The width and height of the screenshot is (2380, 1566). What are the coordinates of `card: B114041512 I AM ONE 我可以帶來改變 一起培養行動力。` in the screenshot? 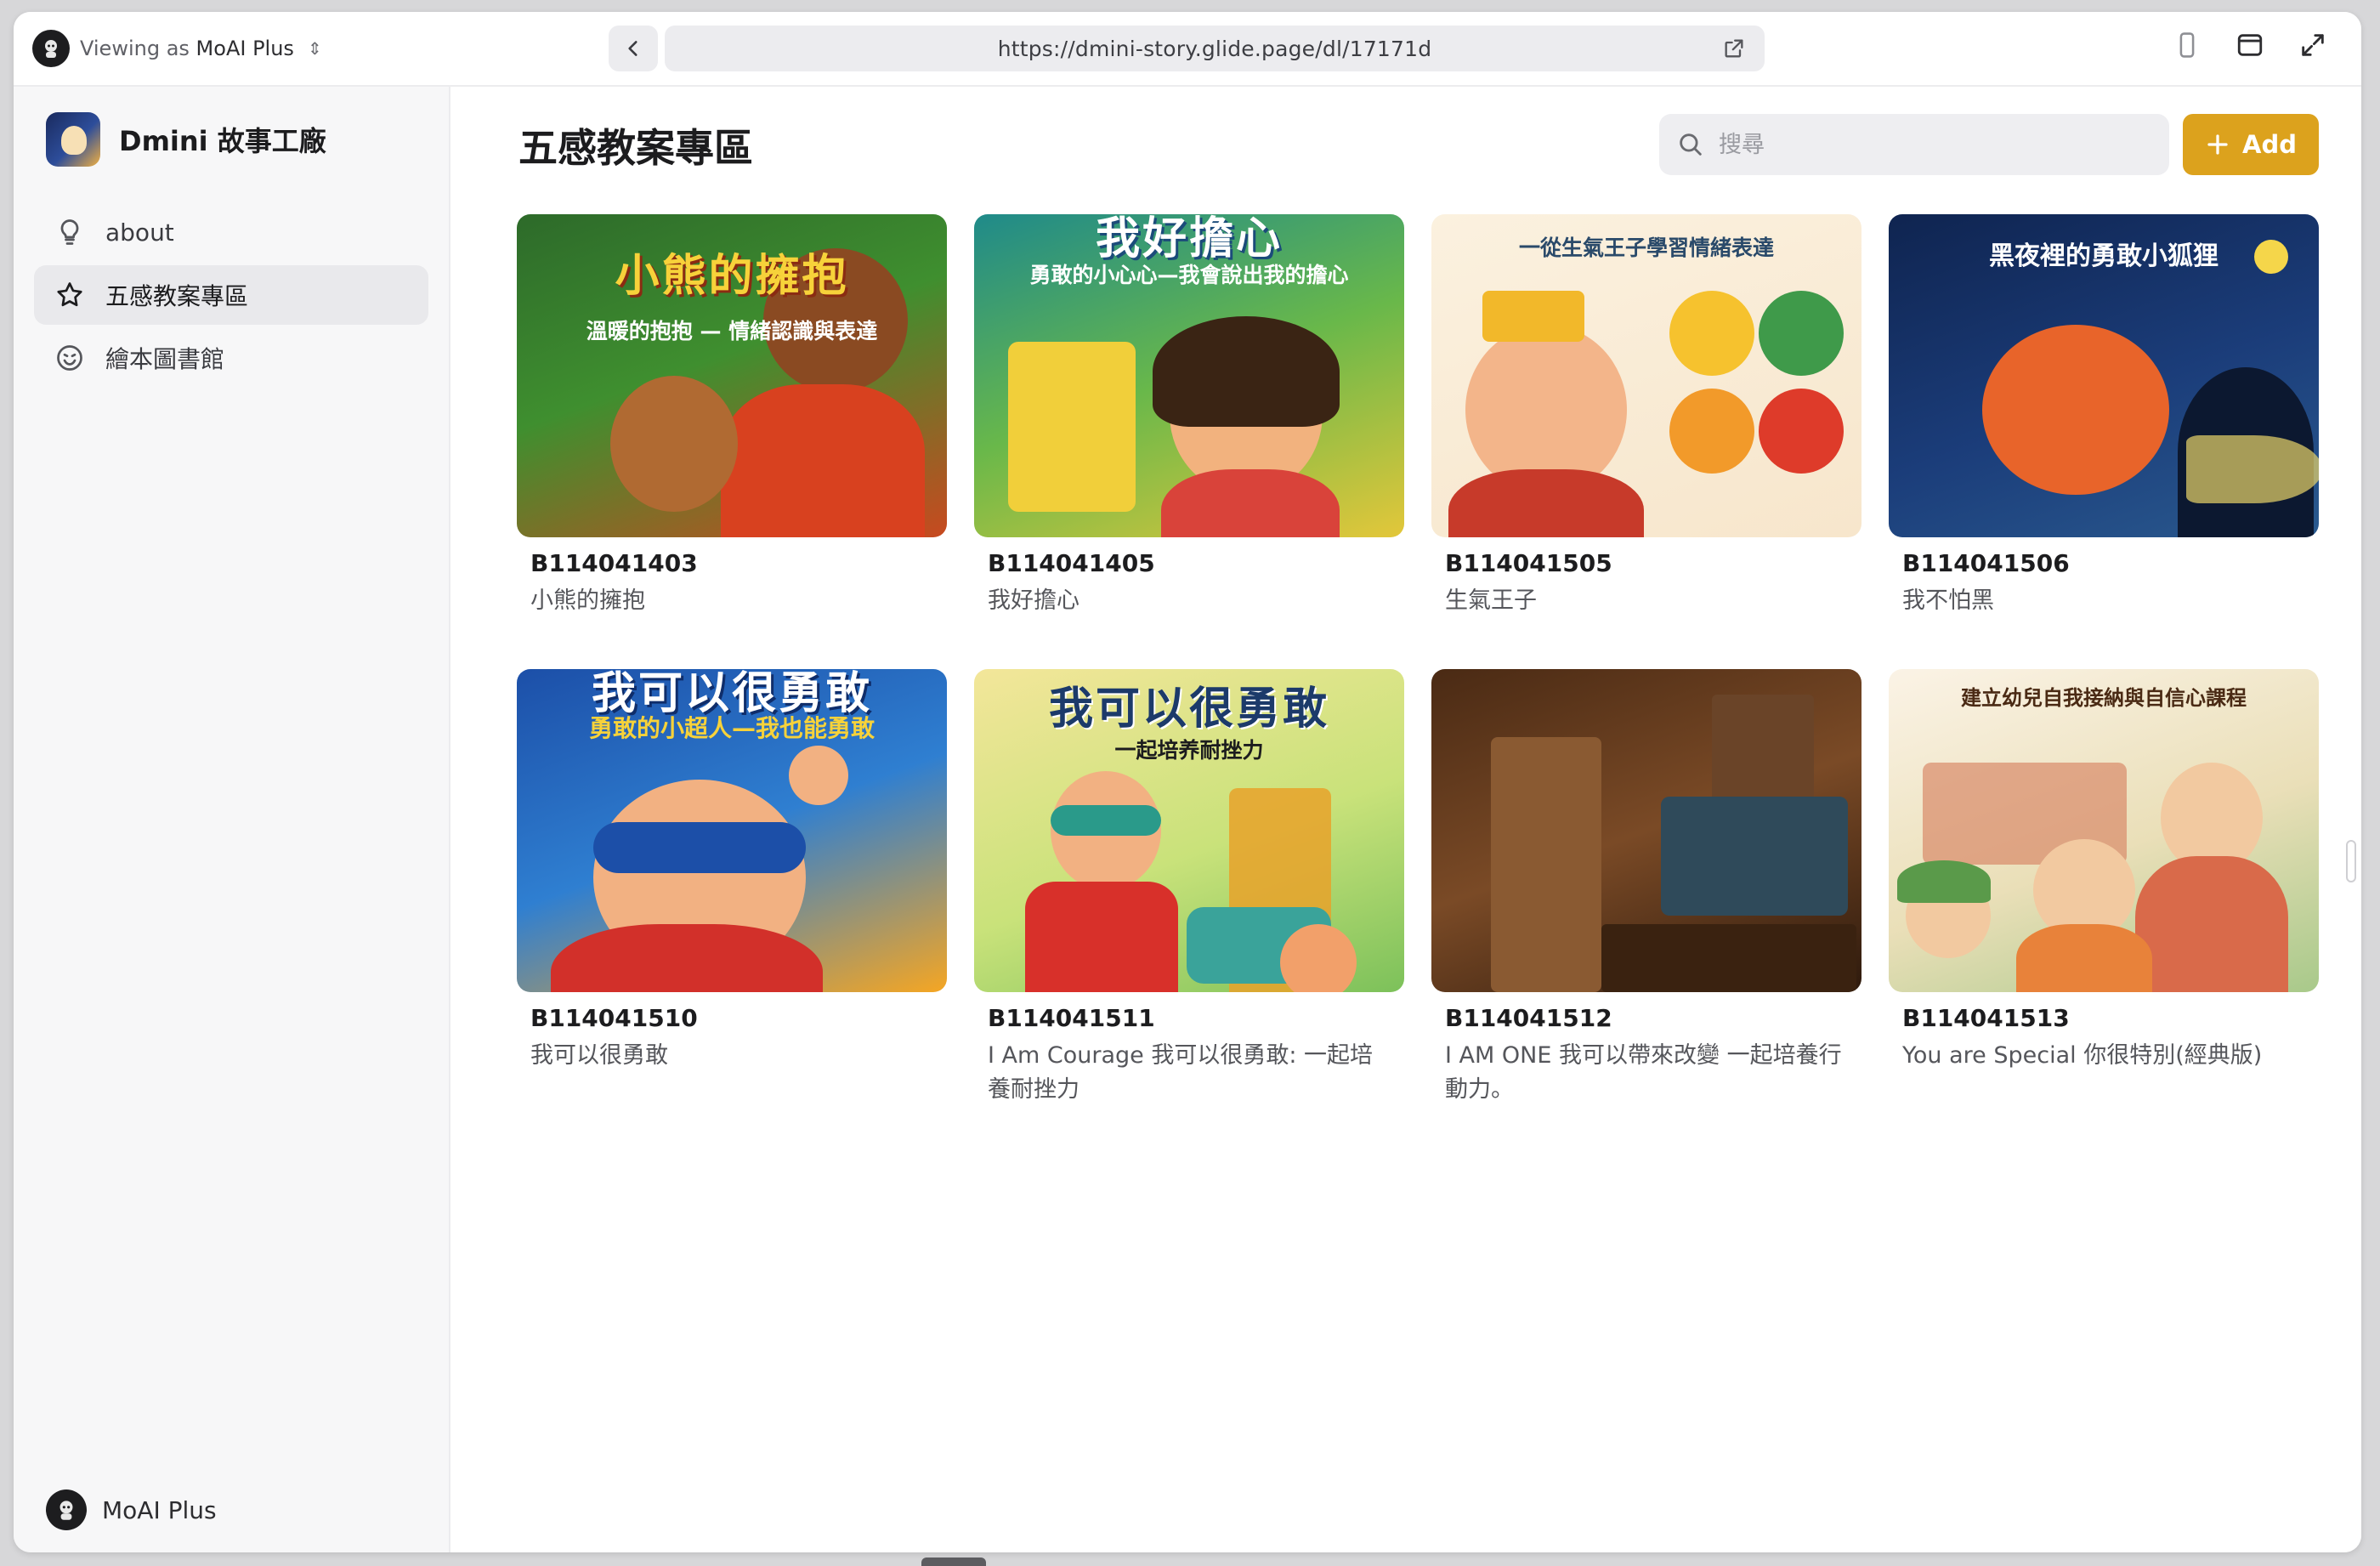 It's located at (1646, 888).